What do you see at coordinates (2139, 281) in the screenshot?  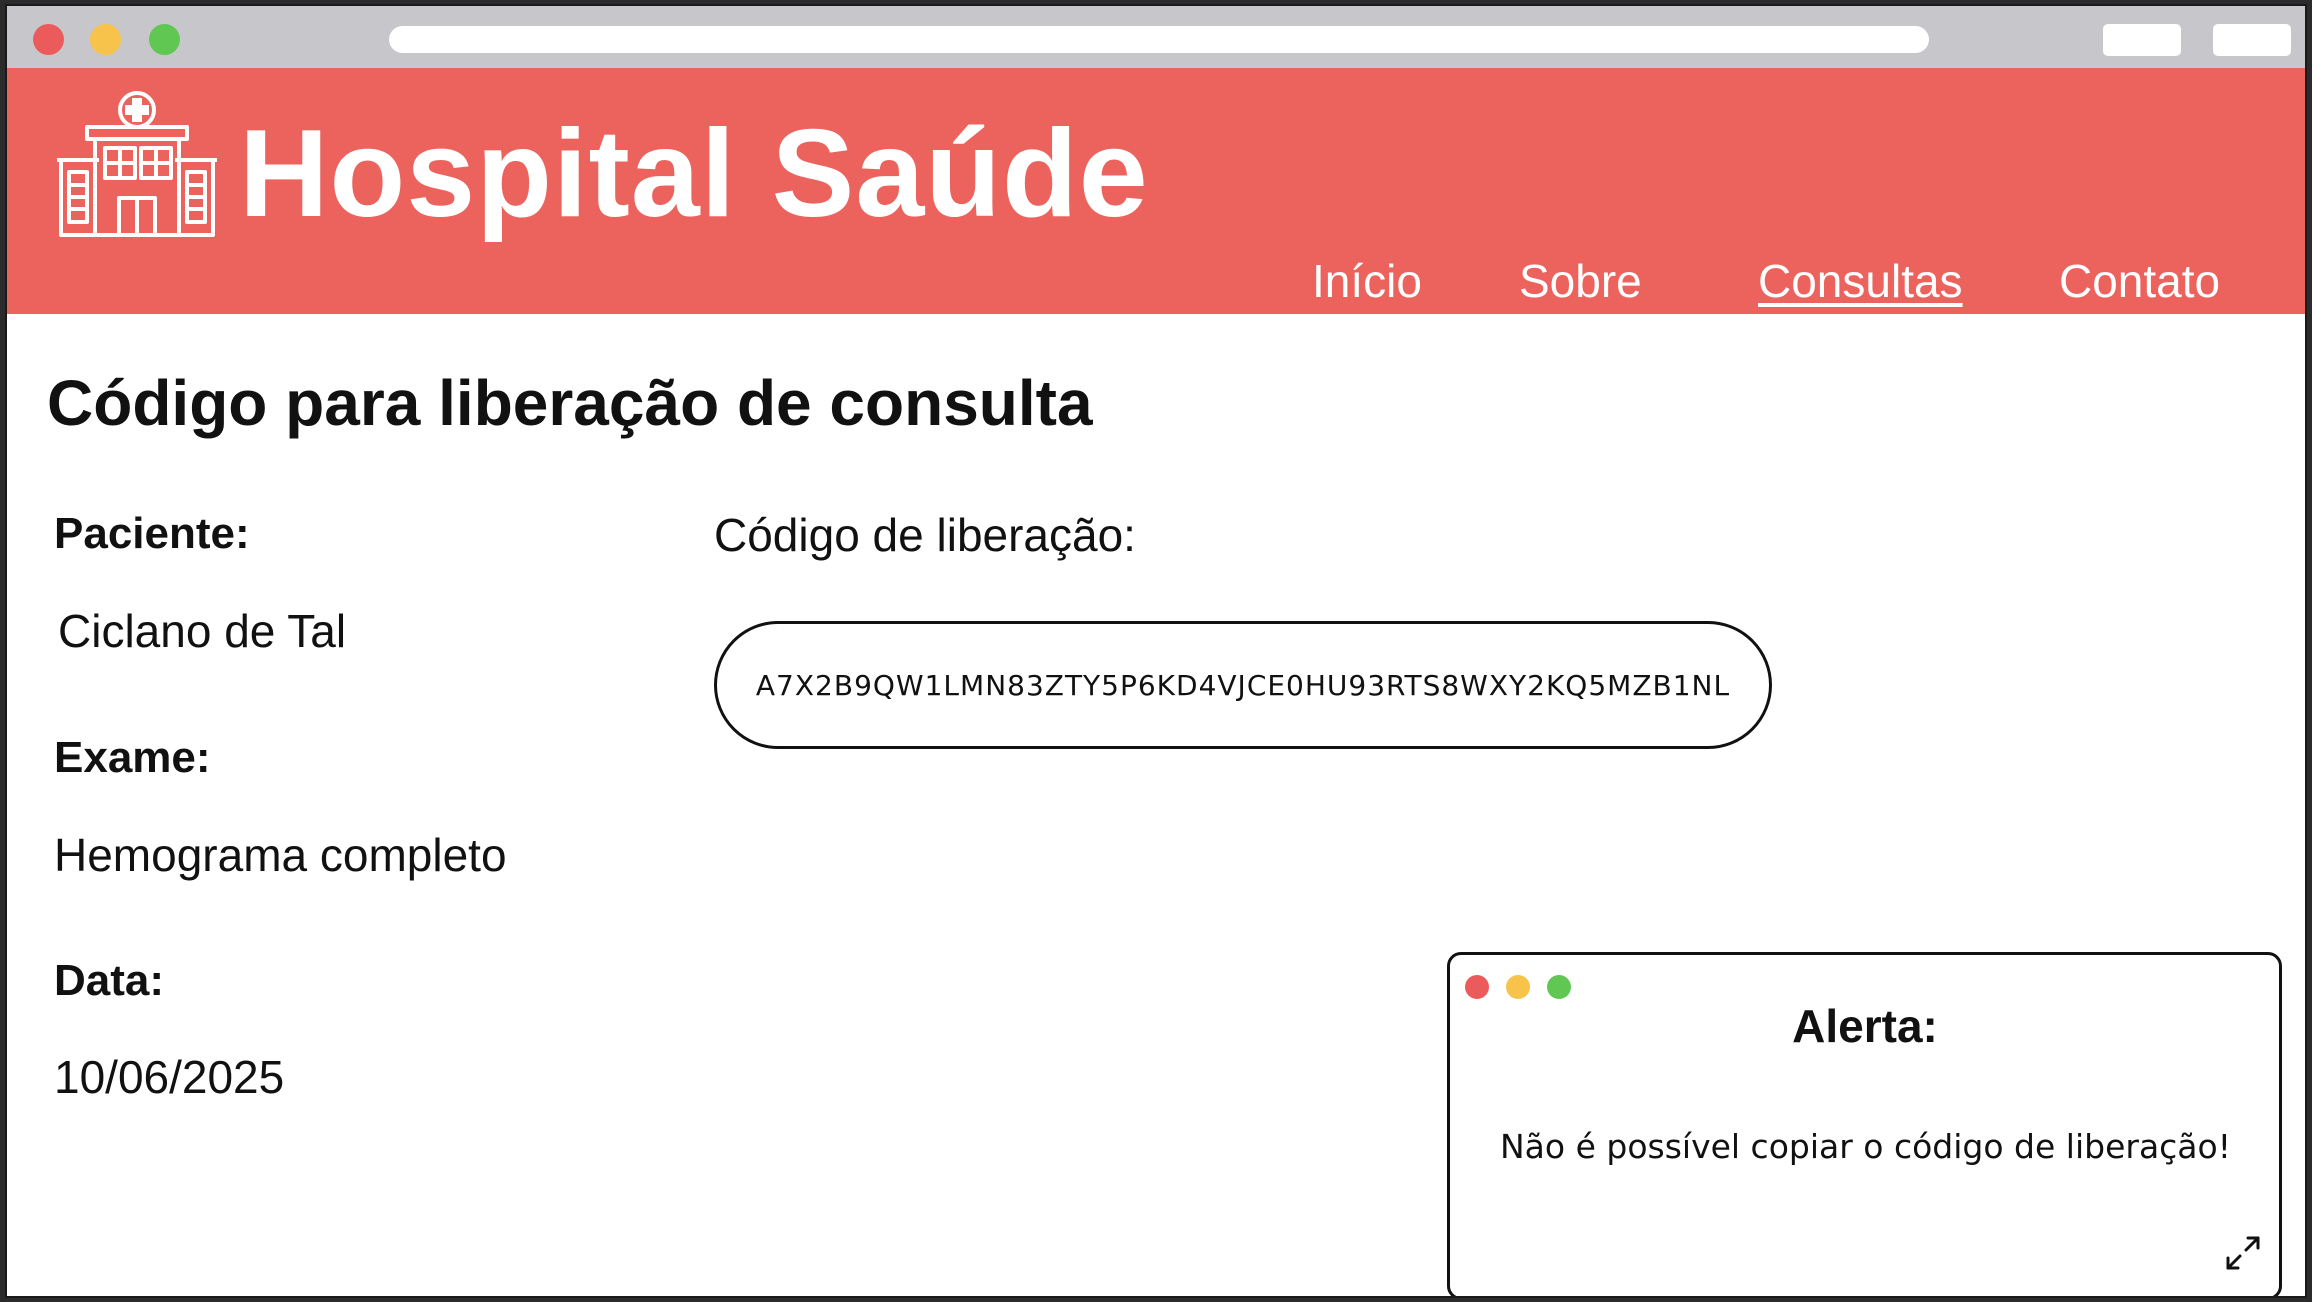 I see `nav-contato: Contato` at bounding box center [2139, 281].